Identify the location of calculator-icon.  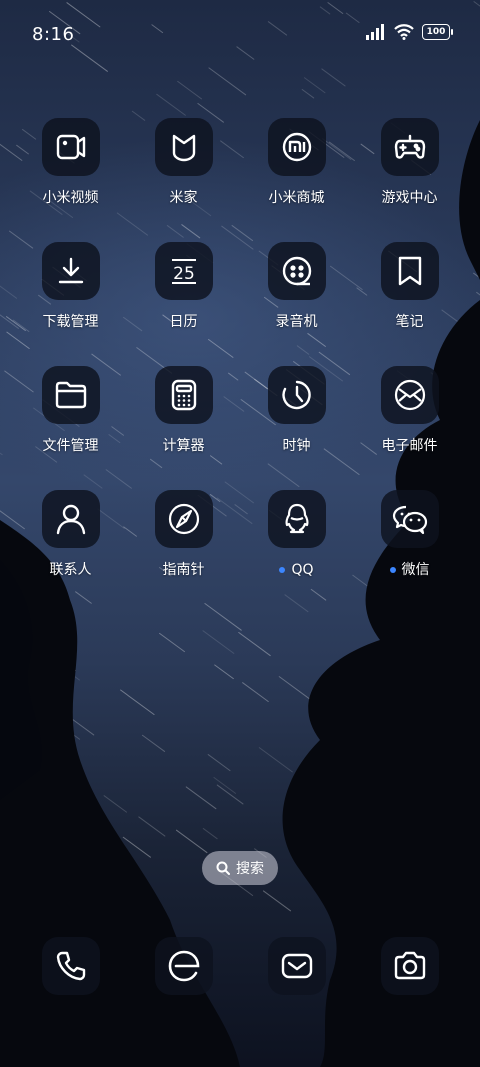
(183, 395).